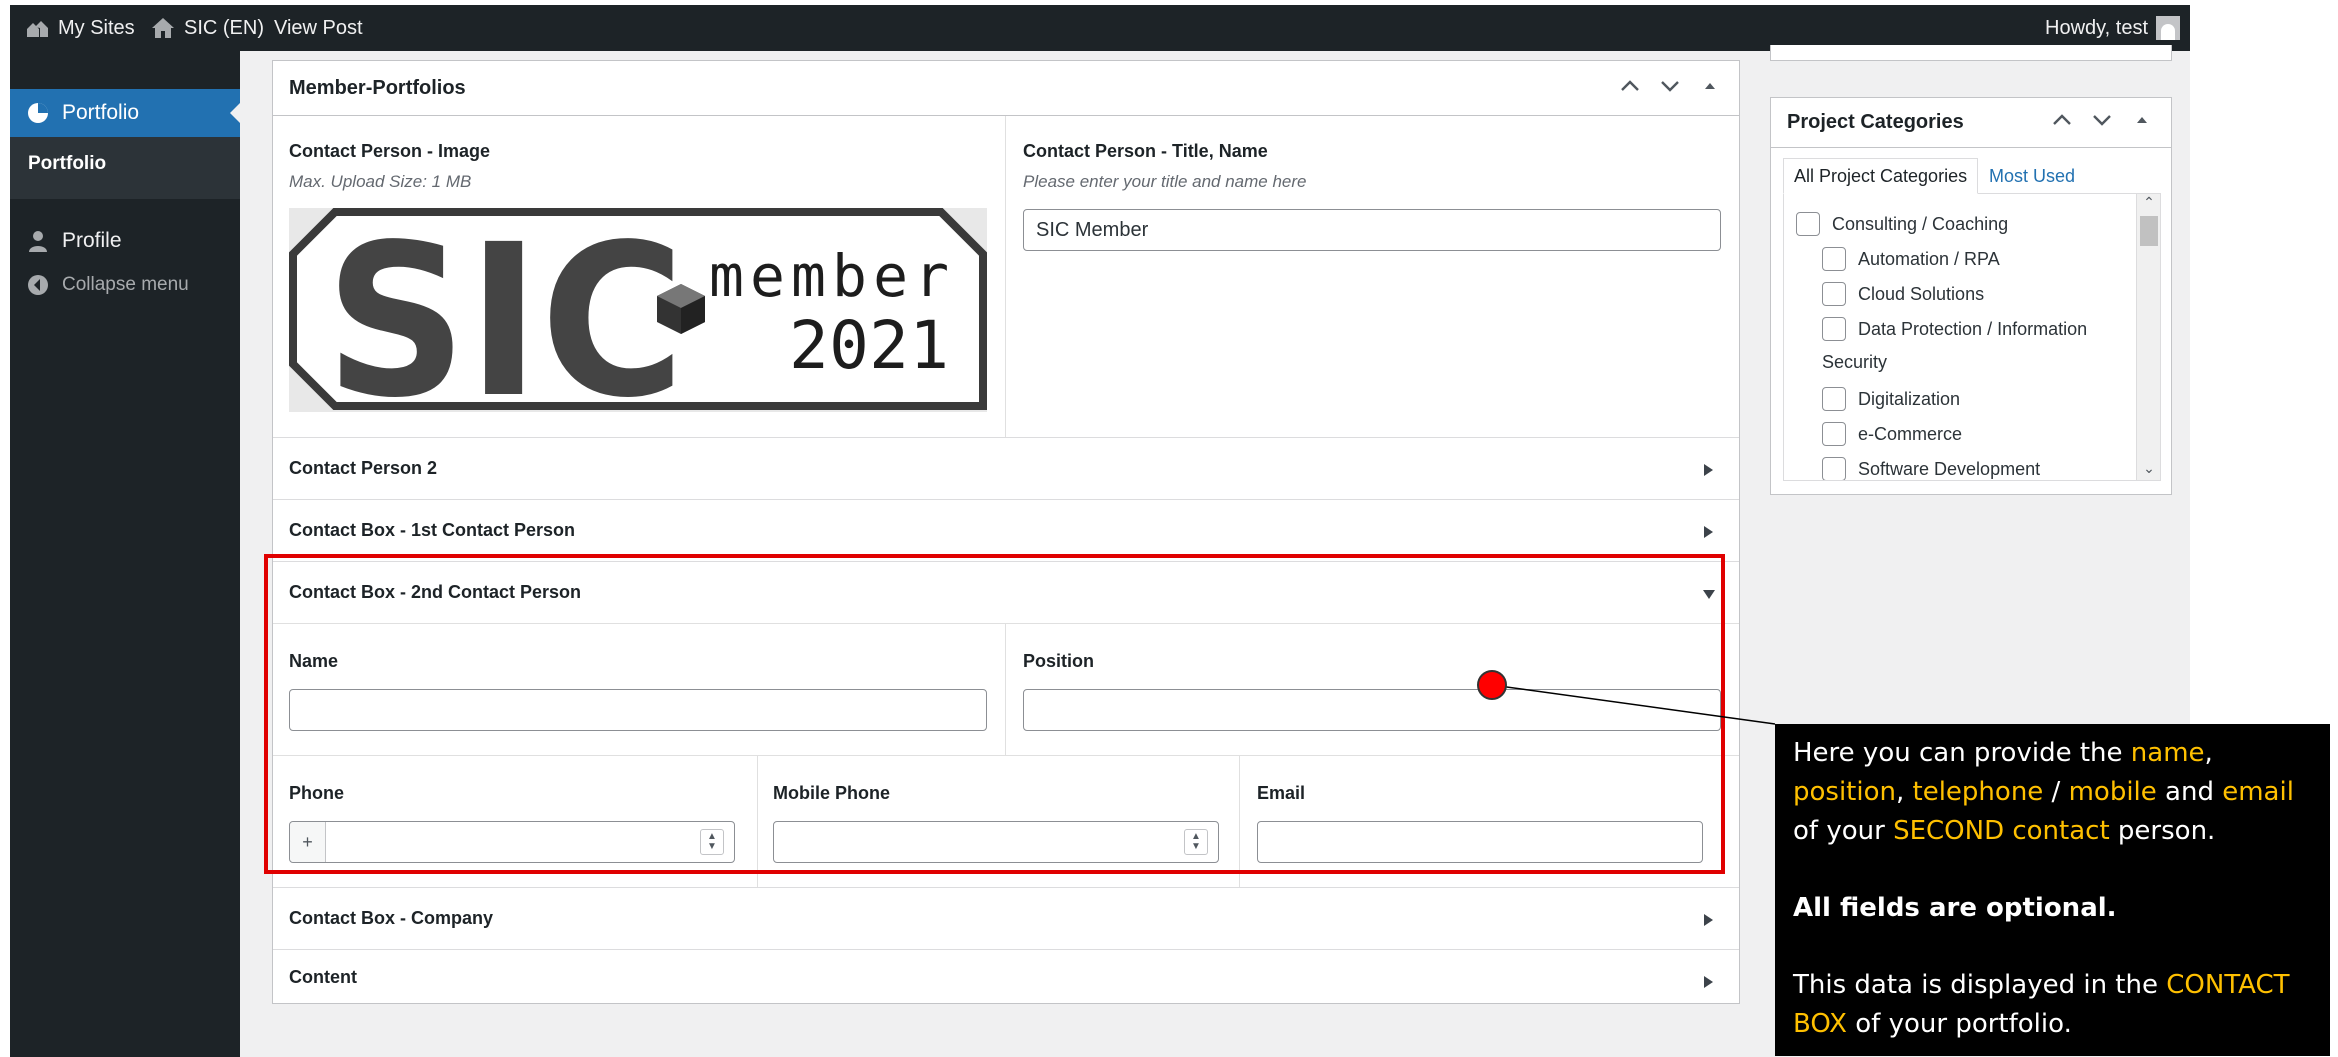 The image size is (2338, 1057). Describe the element at coordinates (1921, 293) in the screenshot. I see `category-label: Cloud Solutions` at that location.